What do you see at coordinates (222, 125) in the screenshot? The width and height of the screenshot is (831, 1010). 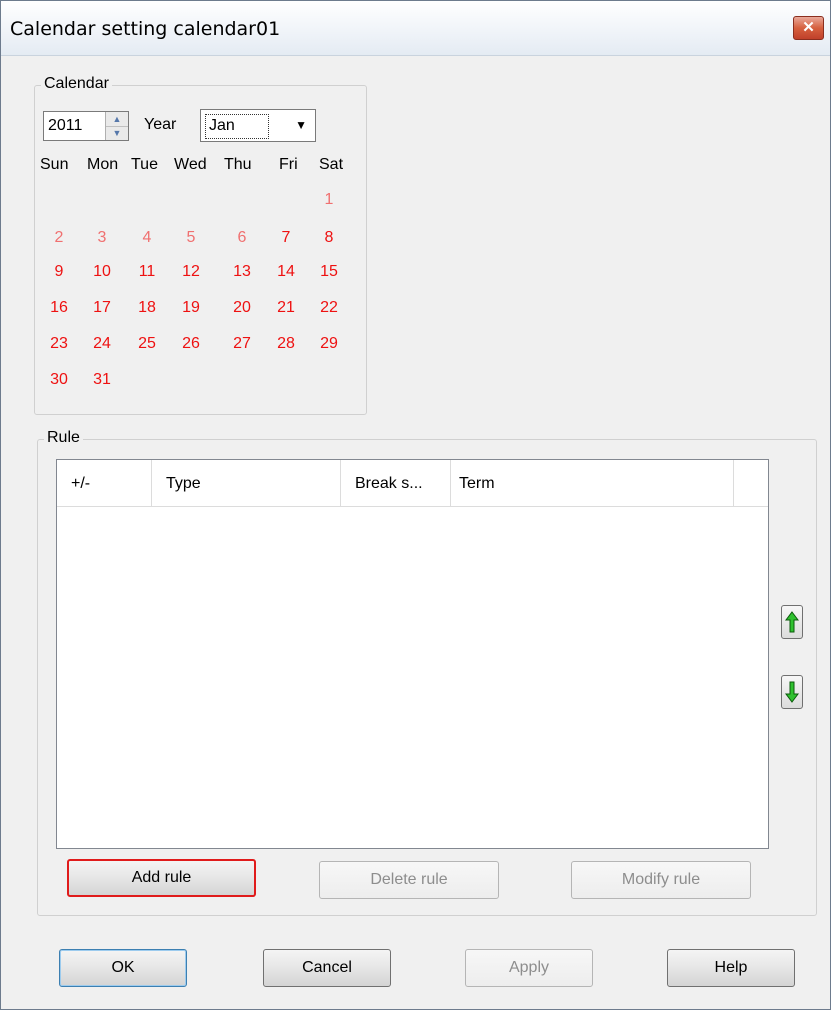 I see `month-value: Jan` at bounding box center [222, 125].